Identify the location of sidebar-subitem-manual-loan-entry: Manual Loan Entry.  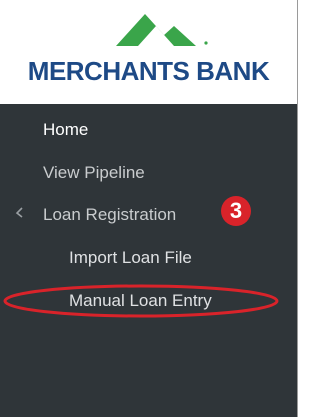
(140, 301).